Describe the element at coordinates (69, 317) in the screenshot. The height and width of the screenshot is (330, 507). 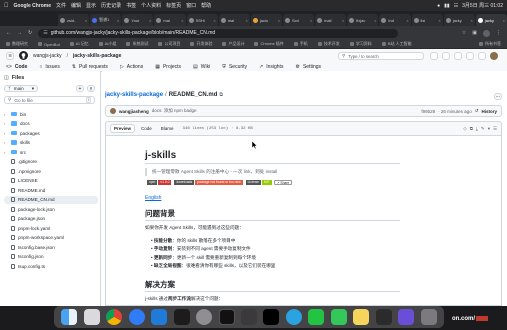
I see `finder-icon` at that location.